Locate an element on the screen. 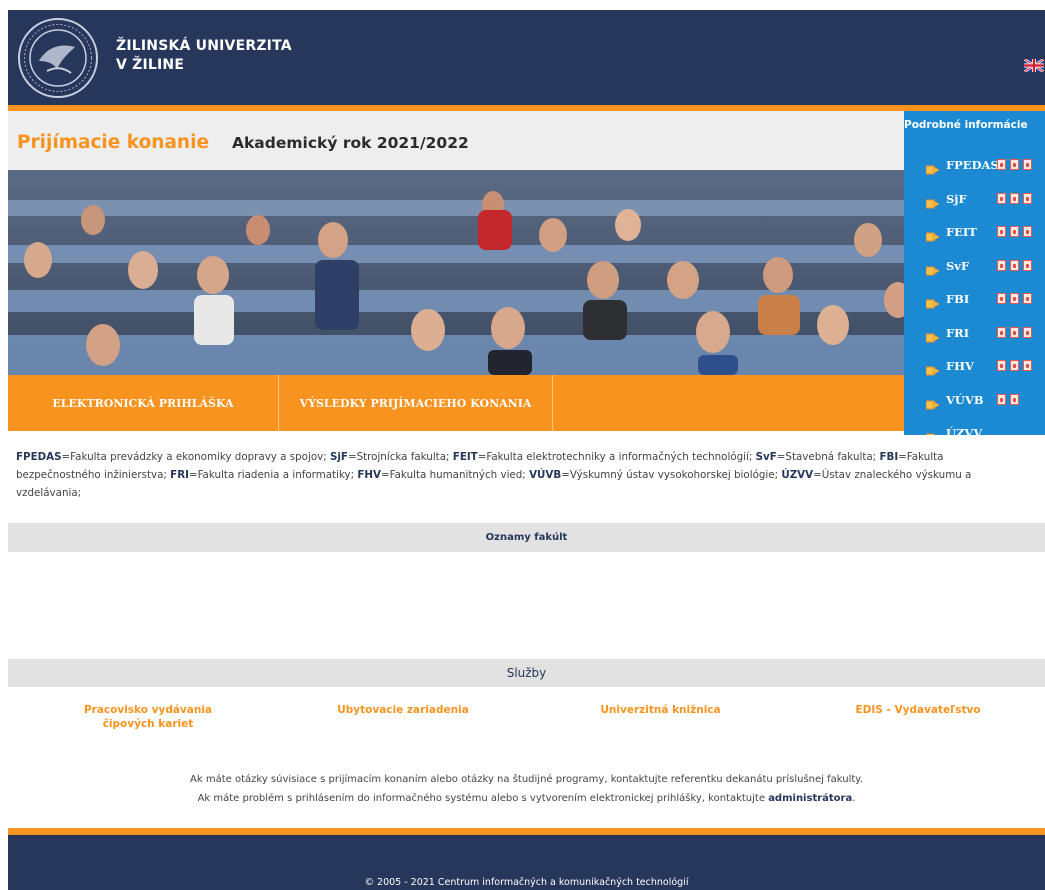 This screenshot has height=890, width=1045. admission-results-button: VÝSLEDKY PRIJÍMACIEHO KONANIA is located at coordinates (416, 403).